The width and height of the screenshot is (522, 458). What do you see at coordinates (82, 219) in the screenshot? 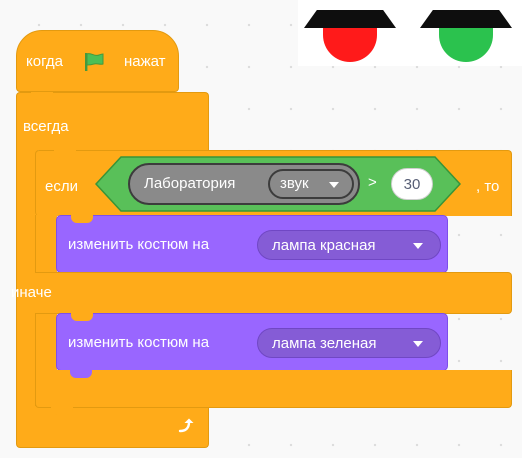
I see `costume-red-notch` at bounding box center [82, 219].